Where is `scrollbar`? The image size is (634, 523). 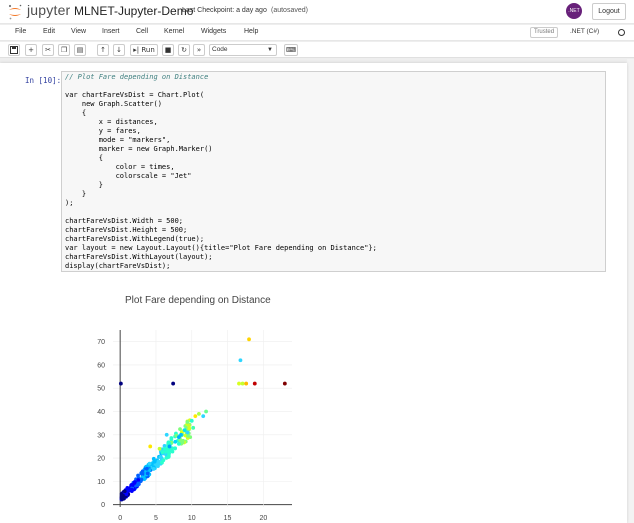
scrollbar is located at coordinates (630, 291).